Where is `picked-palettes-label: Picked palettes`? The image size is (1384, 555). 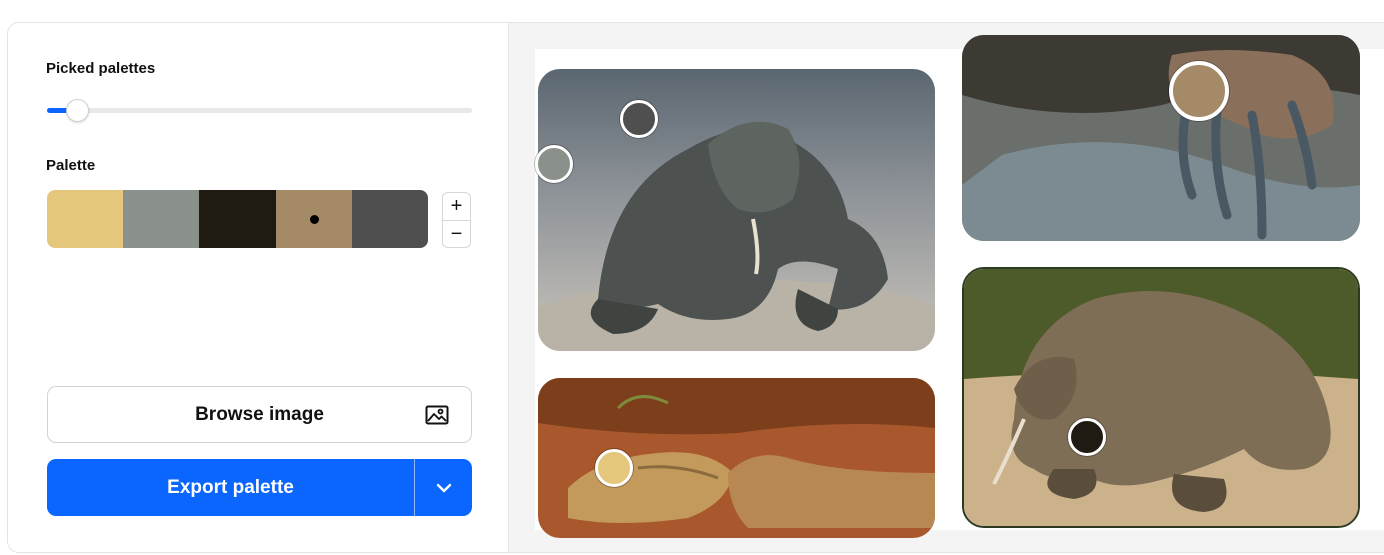
picked-palettes-label: Picked palettes is located at coordinates (101, 68).